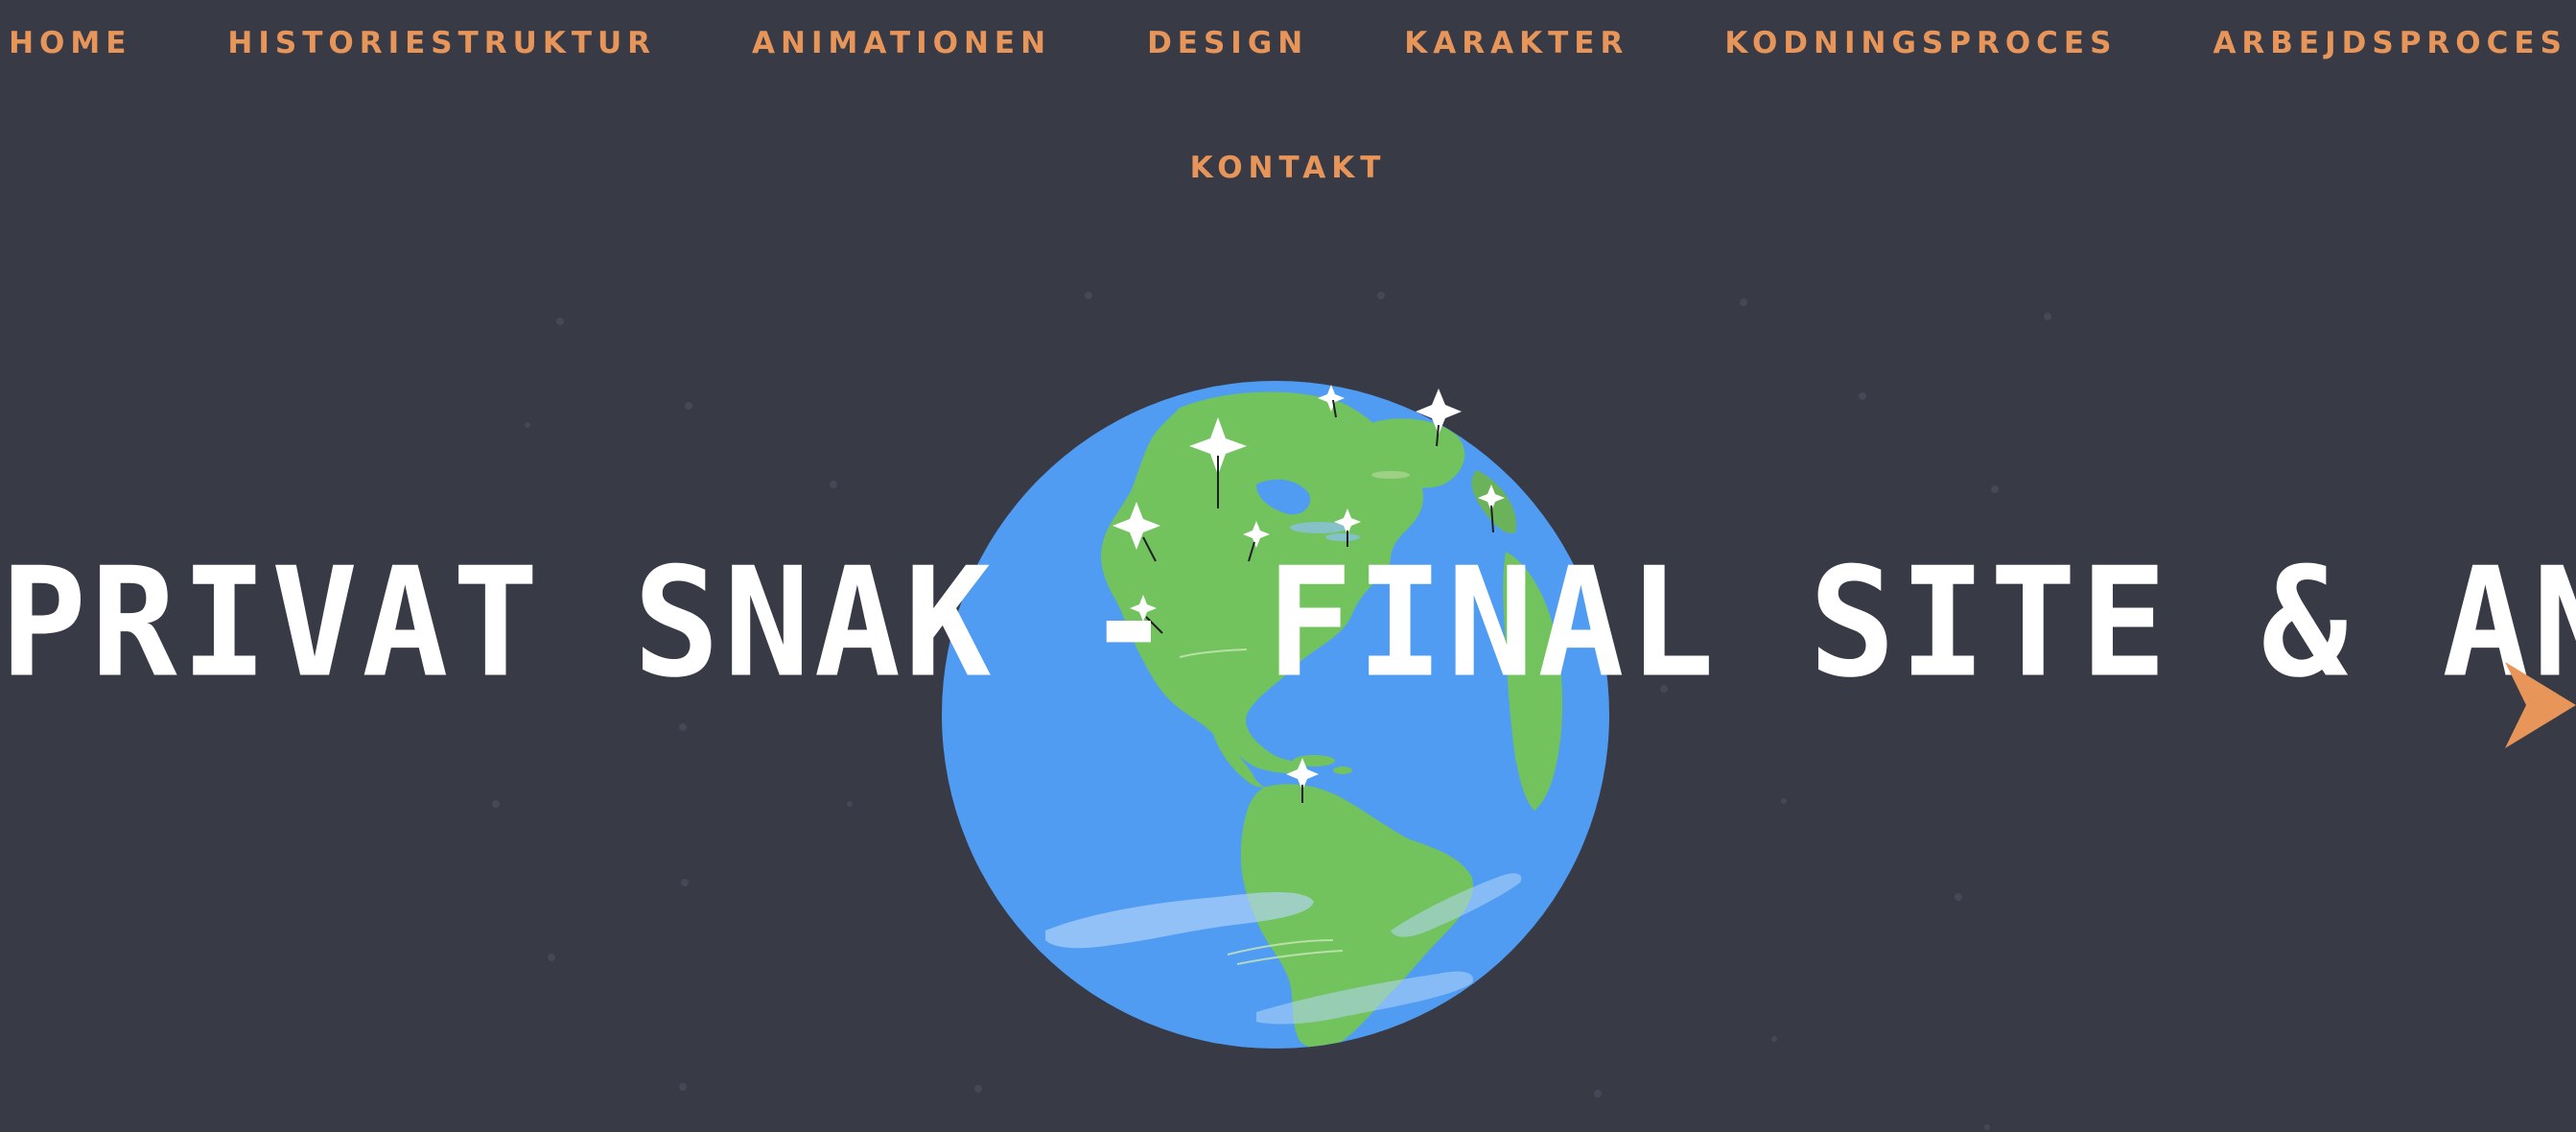 Image resolution: width=2576 pixels, height=1132 pixels. Describe the element at coordinates (901, 43) in the screenshot. I see `nav-item-animationen: ANIMATIONEN` at that location.